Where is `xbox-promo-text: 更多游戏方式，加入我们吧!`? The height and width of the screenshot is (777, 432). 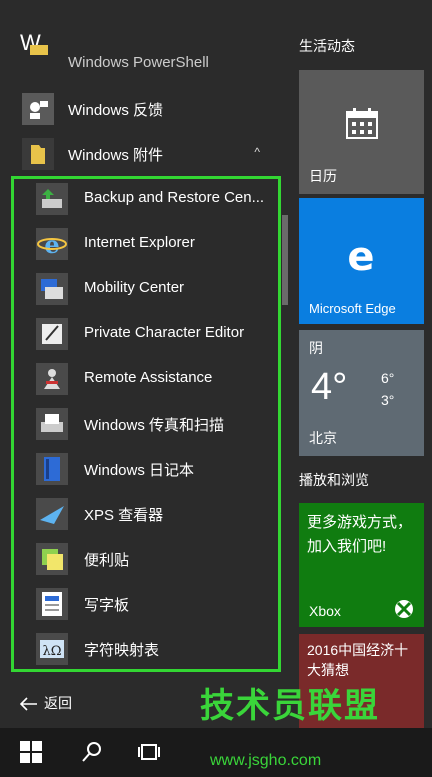
xbox-promo-text: 更多游戏方式，加入我们吧! is located at coordinates (360, 534).